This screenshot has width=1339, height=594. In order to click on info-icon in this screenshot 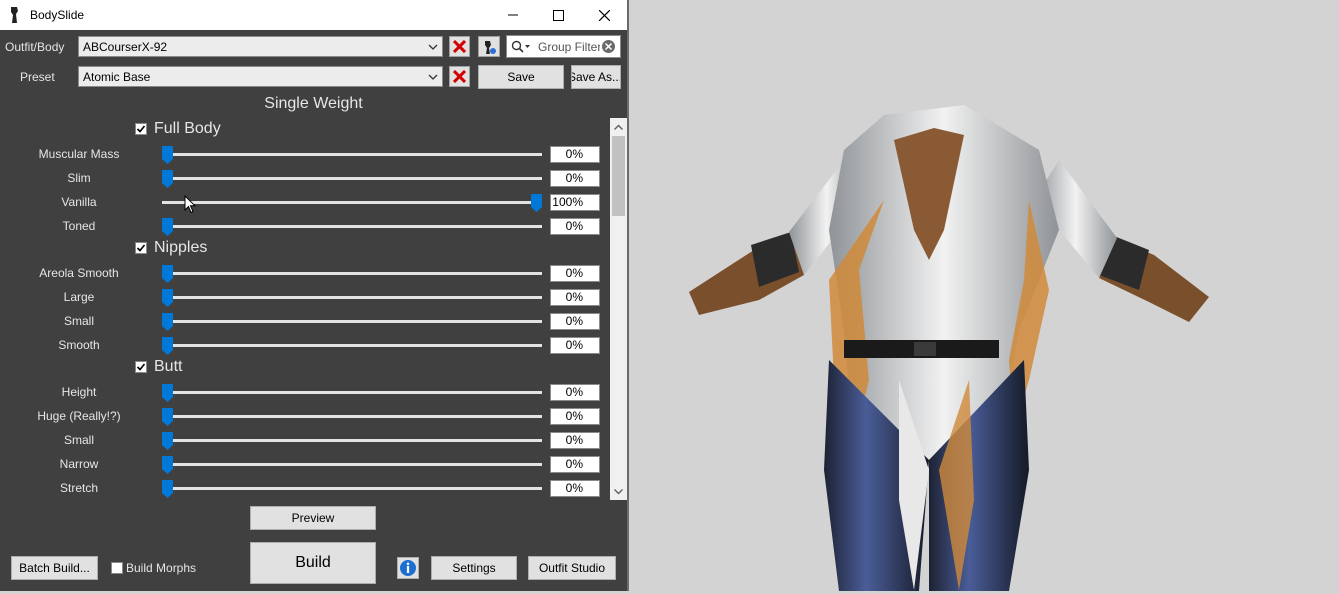, I will do `click(408, 568)`.